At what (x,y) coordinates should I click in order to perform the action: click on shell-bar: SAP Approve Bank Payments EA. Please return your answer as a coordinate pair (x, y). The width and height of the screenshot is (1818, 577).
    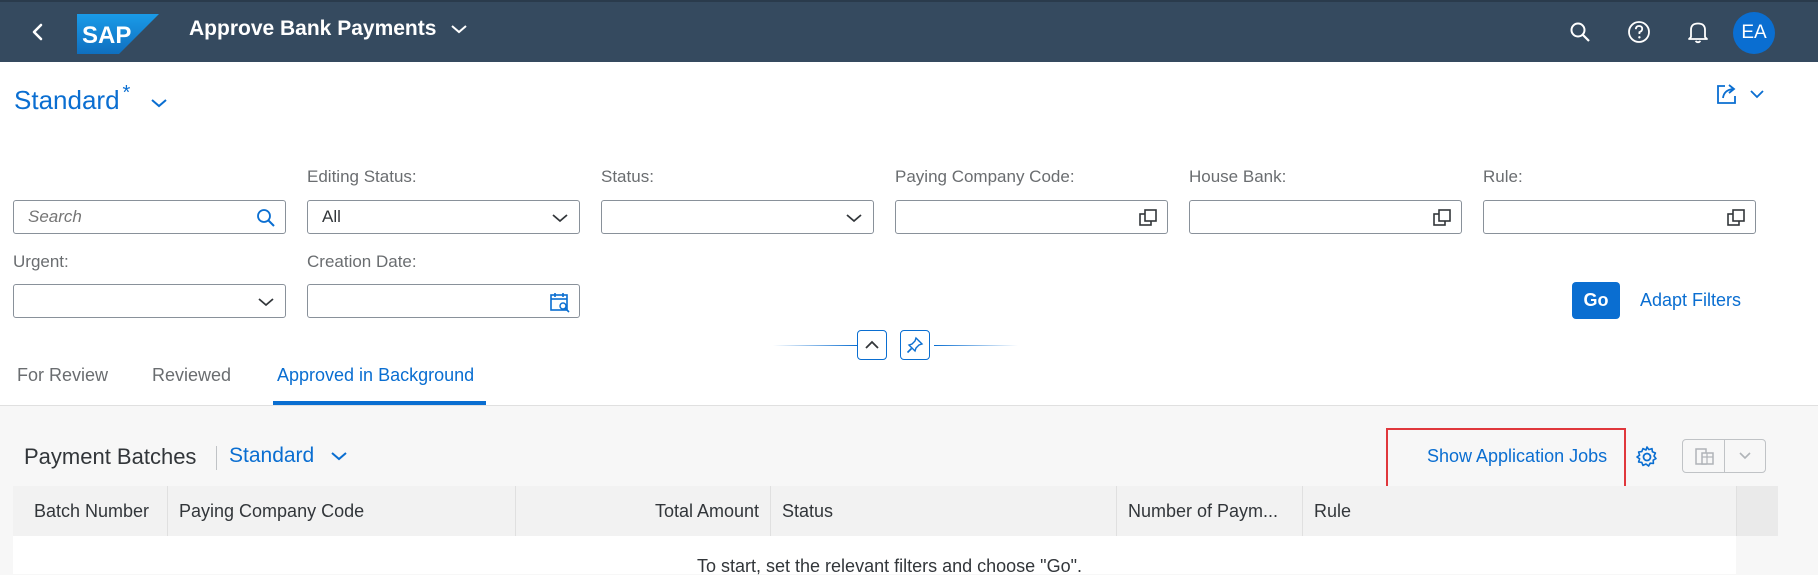
    Looking at the image, I should click on (909, 31).